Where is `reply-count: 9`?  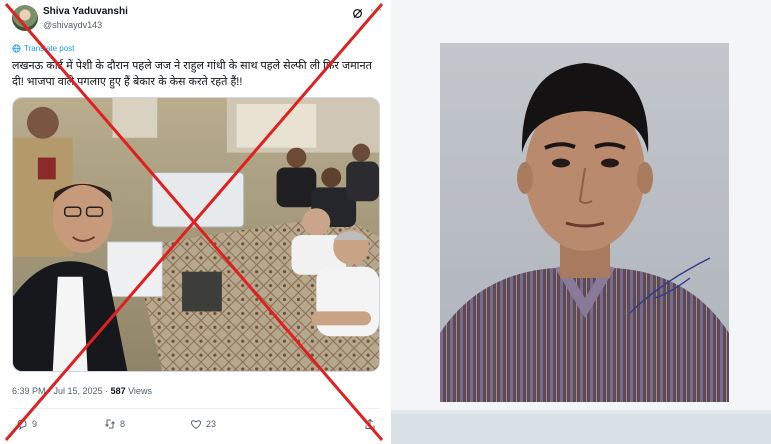
reply-count: 9 is located at coordinates (35, 424).